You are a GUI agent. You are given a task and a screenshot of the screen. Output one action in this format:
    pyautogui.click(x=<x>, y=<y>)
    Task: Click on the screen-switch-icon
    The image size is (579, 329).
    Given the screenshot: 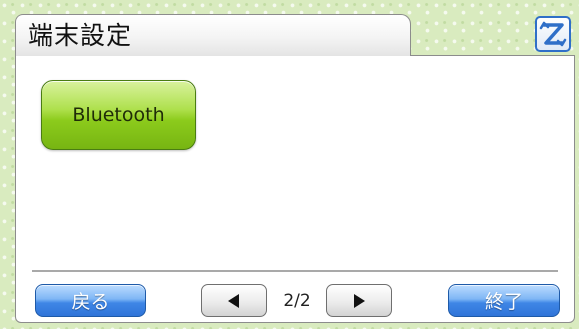 What is the action you would take?
    pyautogui.click(x=553, y=34)
    